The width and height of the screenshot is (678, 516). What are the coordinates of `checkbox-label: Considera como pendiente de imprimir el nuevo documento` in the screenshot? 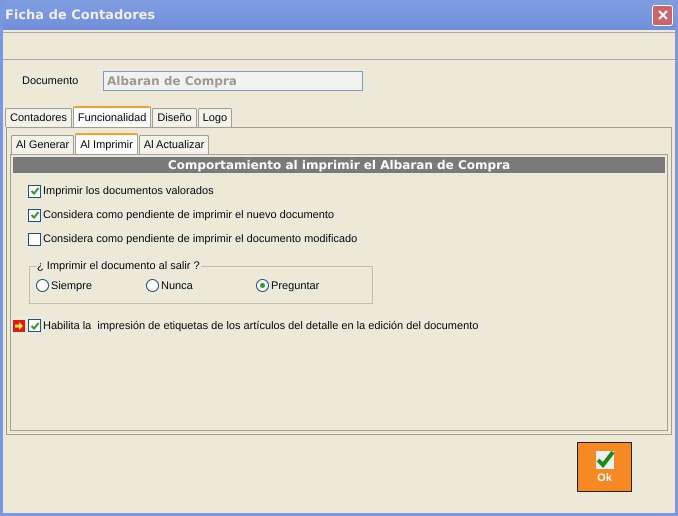 It's located at (188, 215).